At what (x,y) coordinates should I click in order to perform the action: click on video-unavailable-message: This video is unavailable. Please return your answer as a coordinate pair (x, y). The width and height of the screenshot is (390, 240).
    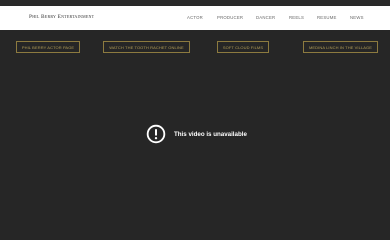
    Looking at the image, I should click on (196, 134).